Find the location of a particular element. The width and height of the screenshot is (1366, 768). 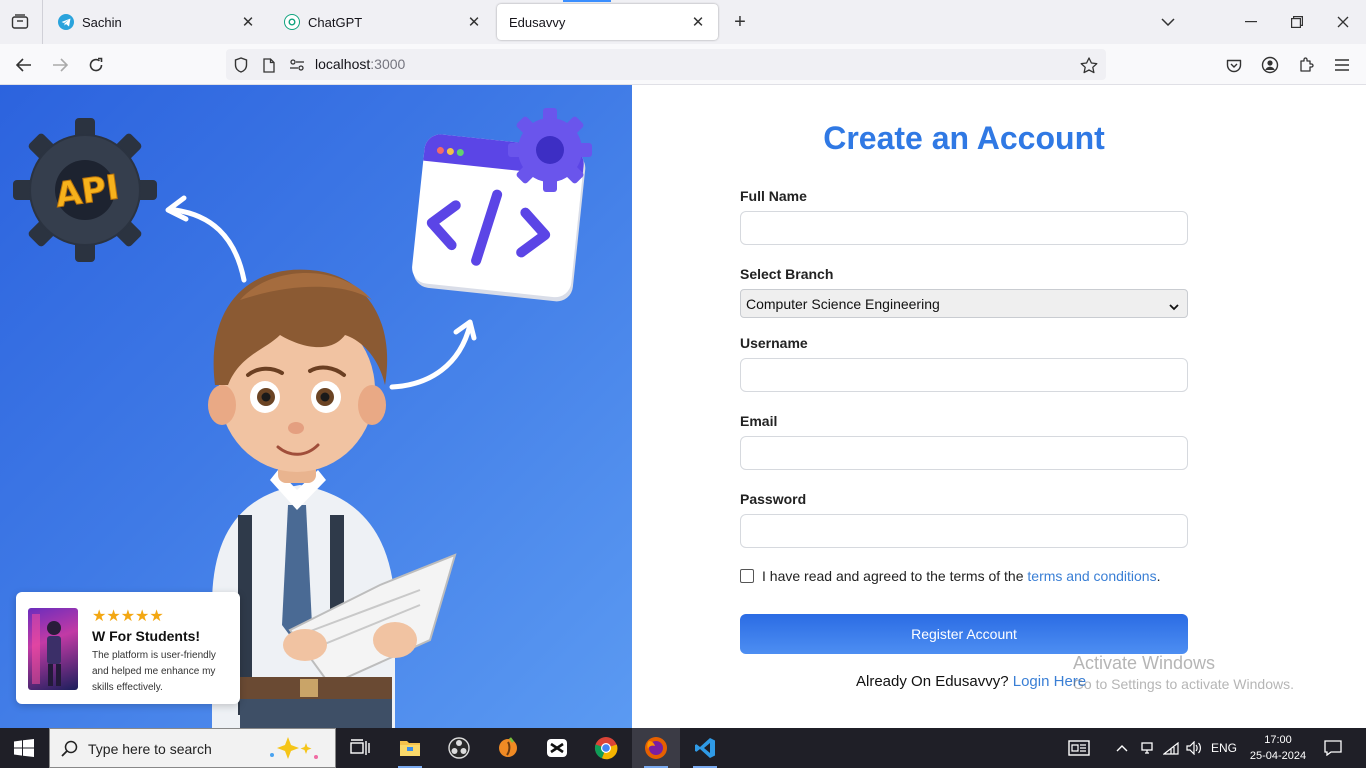

branch-label: Select Branch is located at coordinates (787, 274).